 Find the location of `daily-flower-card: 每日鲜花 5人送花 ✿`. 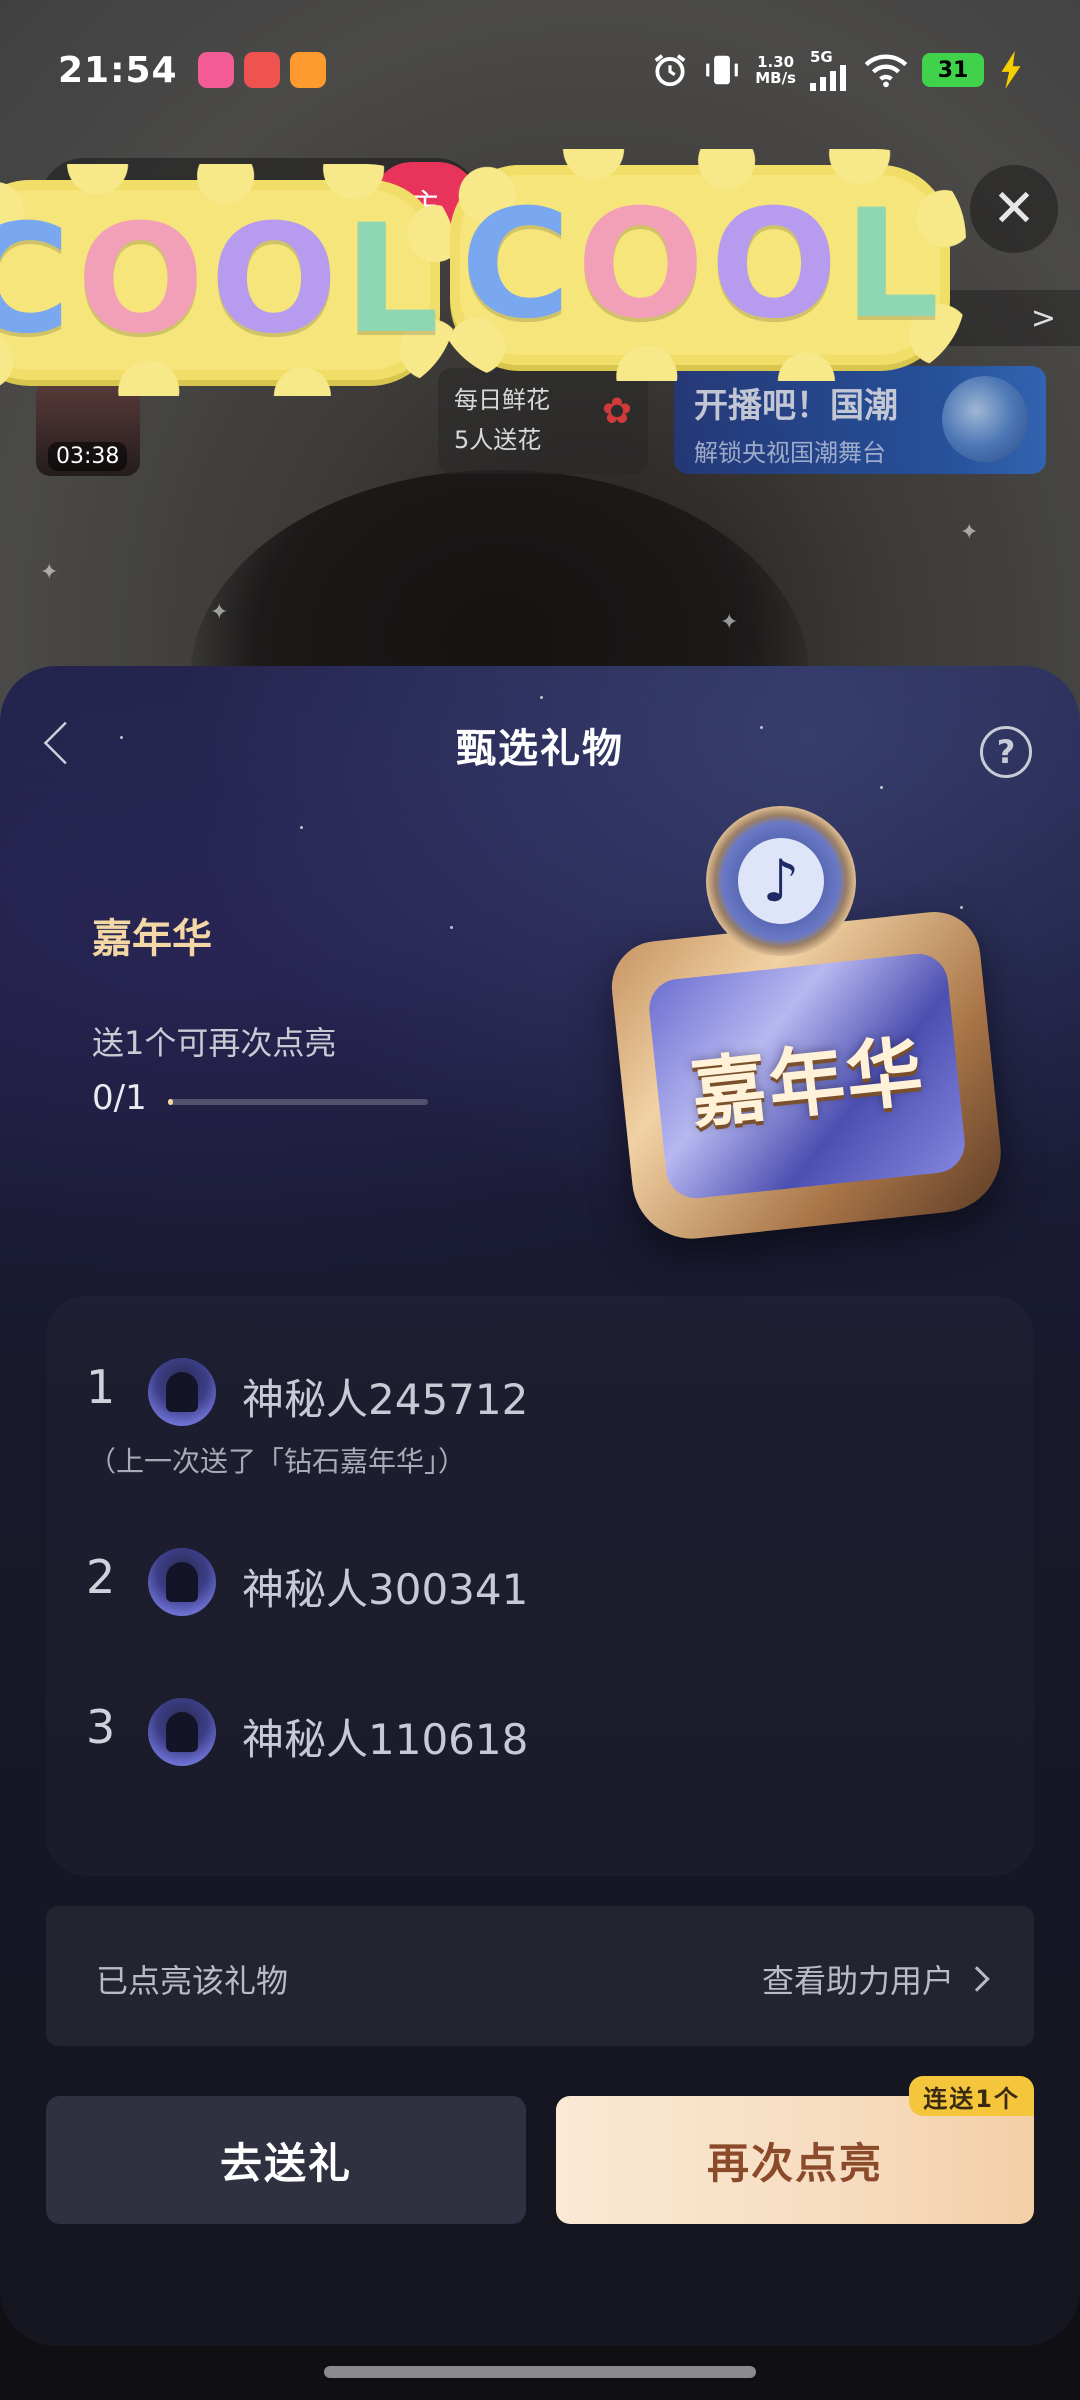

daily-flower-card: 每日鲜花 5人送花 ✿ is located at coordinates (543, 421).